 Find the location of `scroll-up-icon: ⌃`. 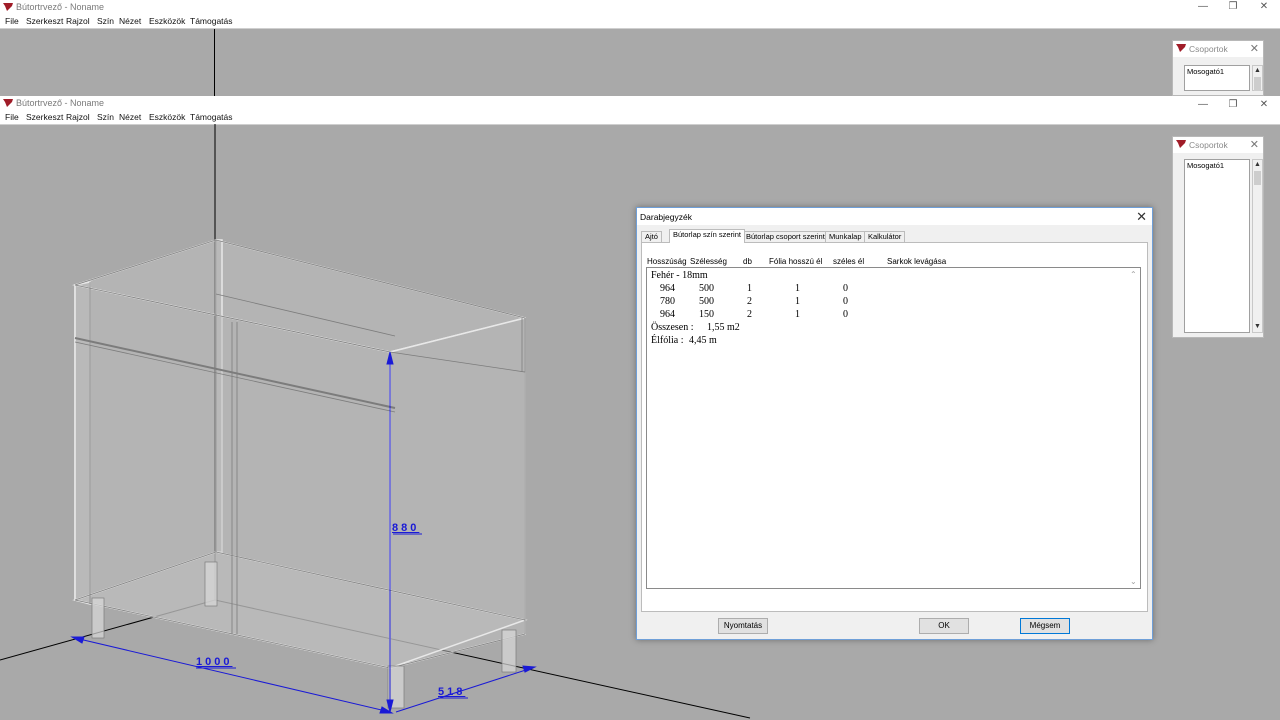

scroll-up-icon: ⌃ is located at coordinates (1133, 274).